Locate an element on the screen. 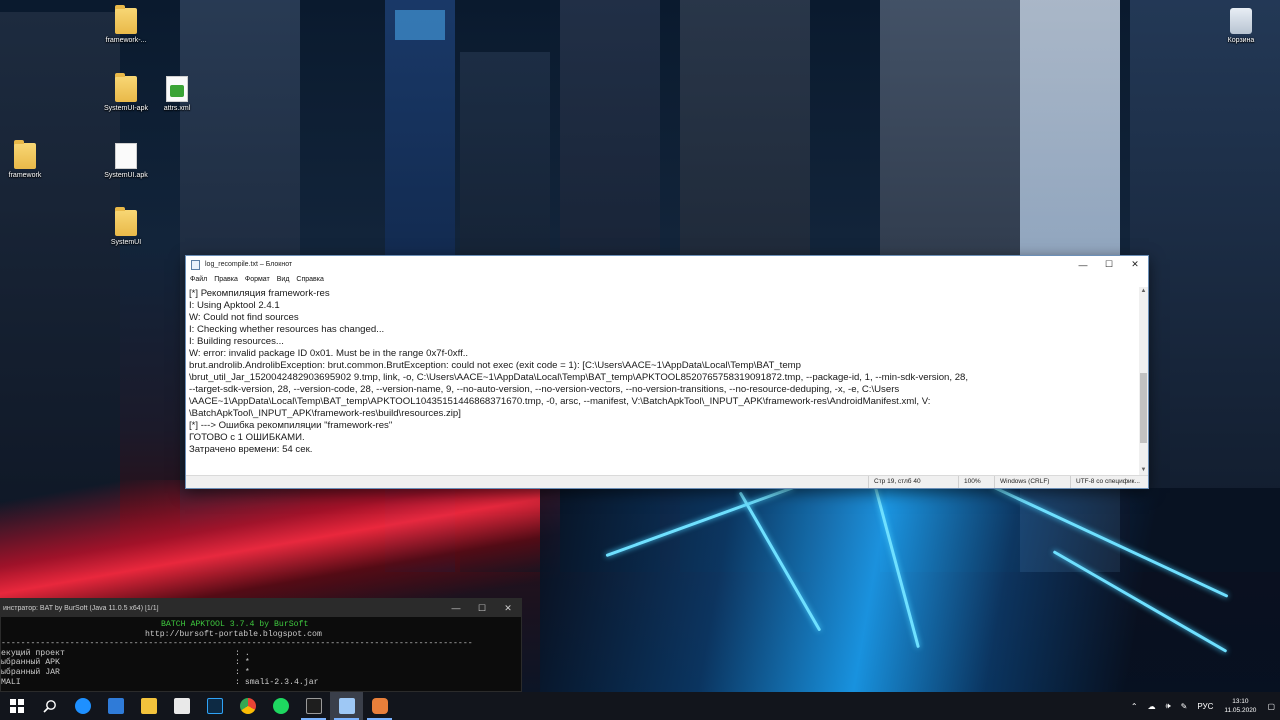  clock-time: 13:10 is located at coordinates (1240, 701).